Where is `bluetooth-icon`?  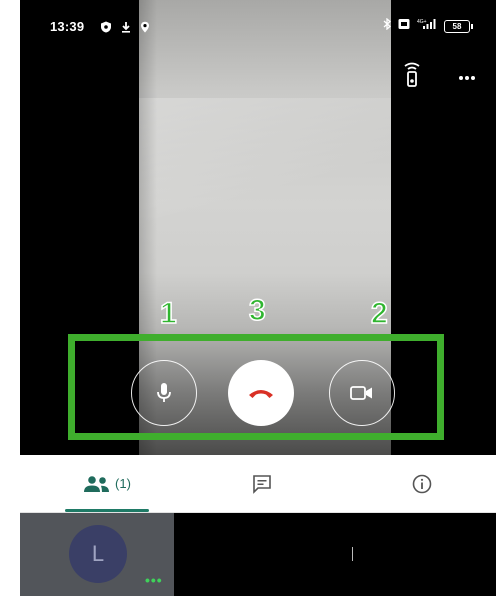
bluetooth-icon is located at coordinates (387, 26).